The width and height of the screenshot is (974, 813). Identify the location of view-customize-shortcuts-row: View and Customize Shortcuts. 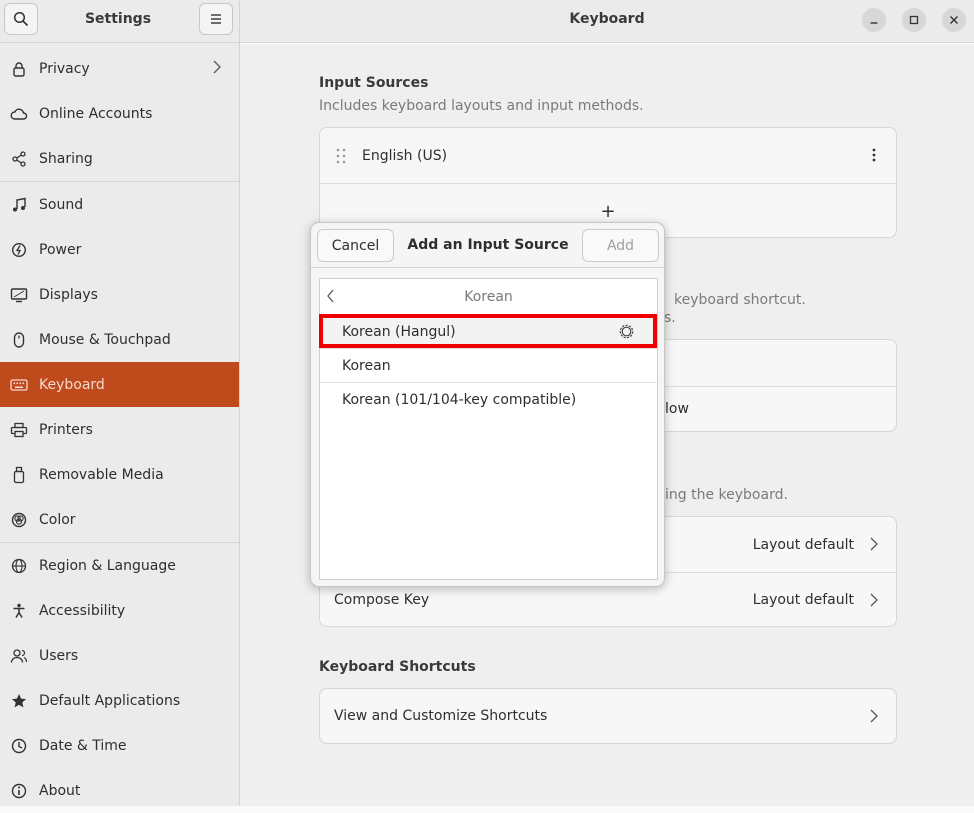
(608, 716).